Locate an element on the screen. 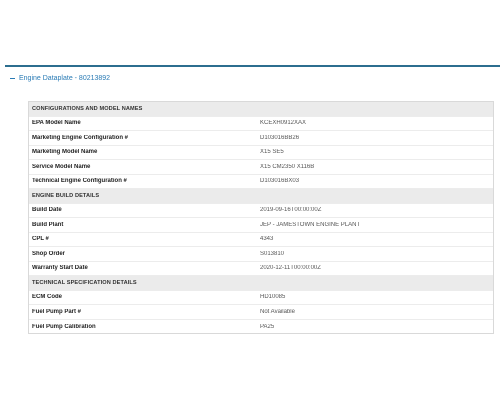  row-value: KCEXH0912XAX is located at coordinates (283, 123).